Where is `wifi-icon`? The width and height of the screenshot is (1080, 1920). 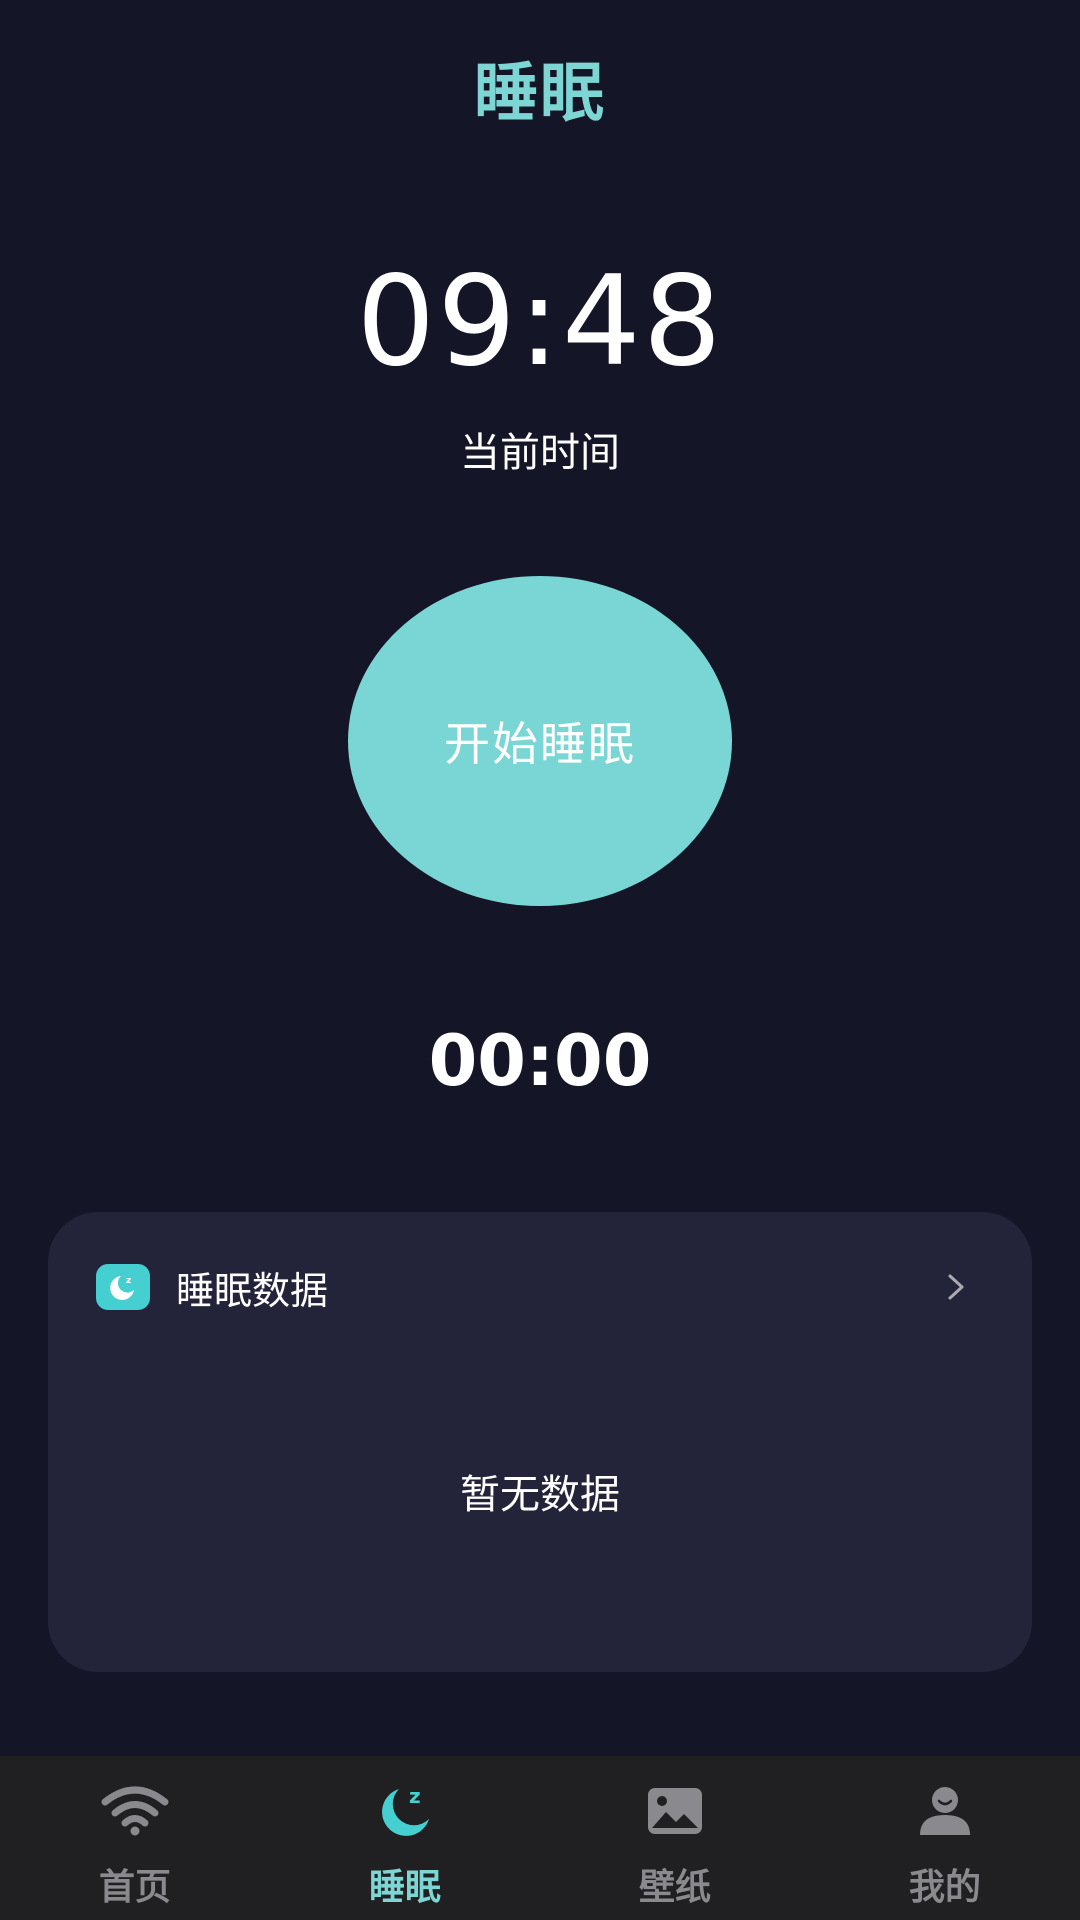
wifi-icon is located at coordinates (135, 1811).